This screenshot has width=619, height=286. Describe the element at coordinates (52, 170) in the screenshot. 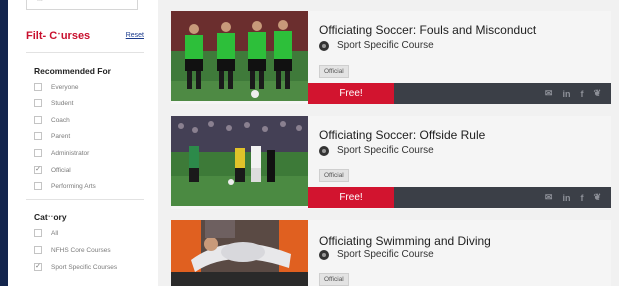

I see `filter-option-official: ✓ Official` at that location.